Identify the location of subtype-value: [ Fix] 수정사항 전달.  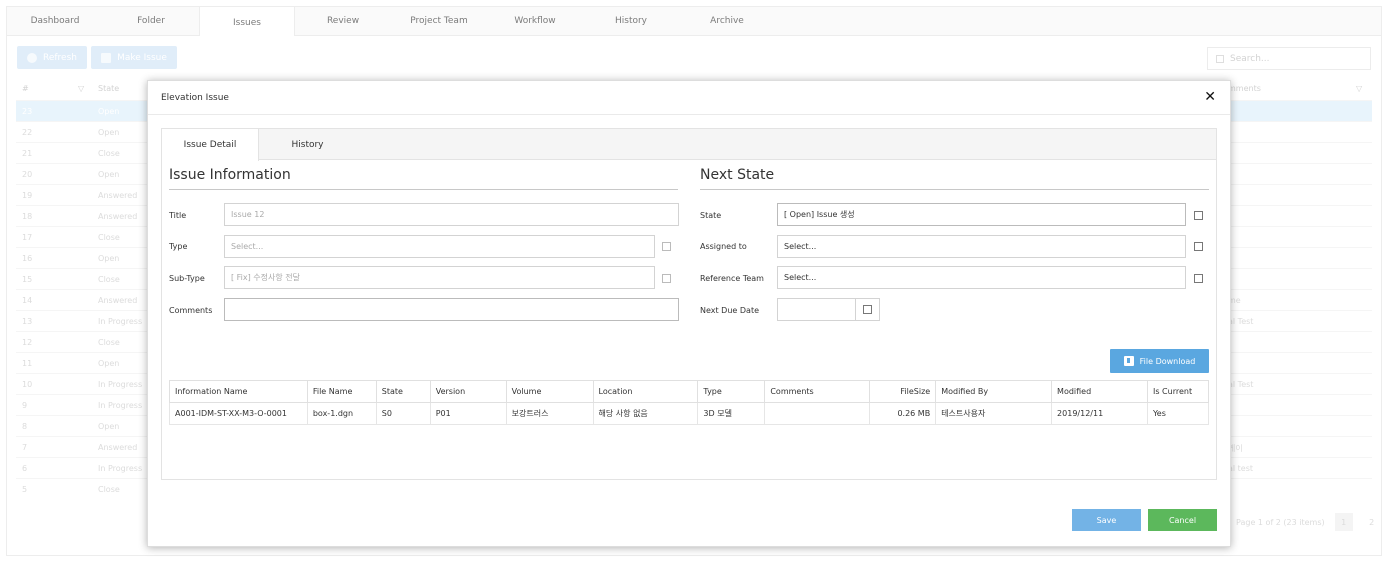
(266, 277).